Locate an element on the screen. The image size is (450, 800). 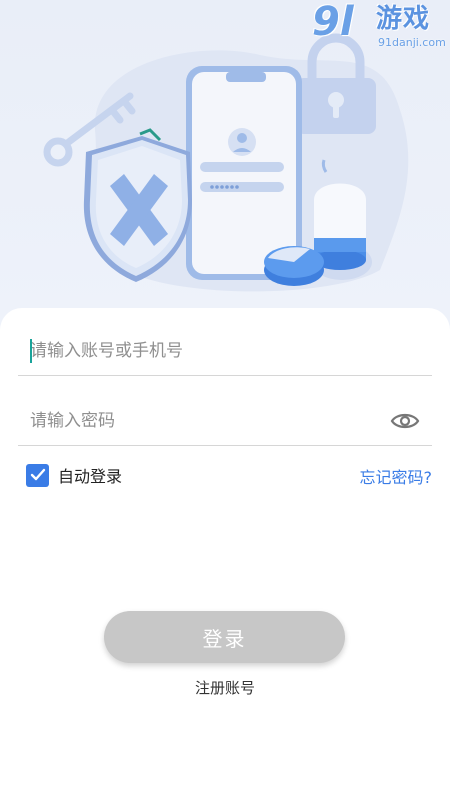
watermark-url: 91danji.com is located at coordinates (412, 42).